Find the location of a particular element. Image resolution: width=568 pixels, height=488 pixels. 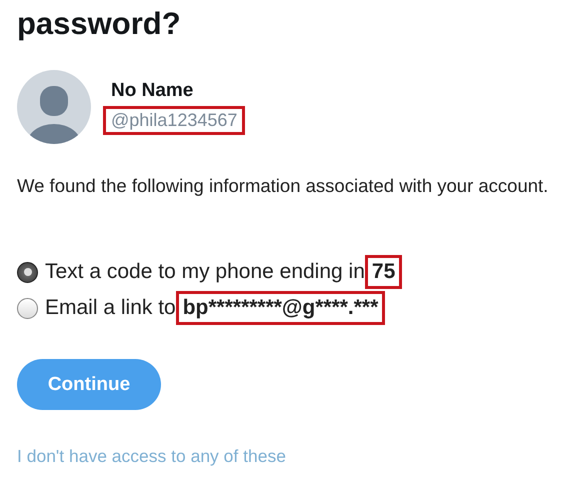

page-heading: password? is located at coordinates (99, 24).